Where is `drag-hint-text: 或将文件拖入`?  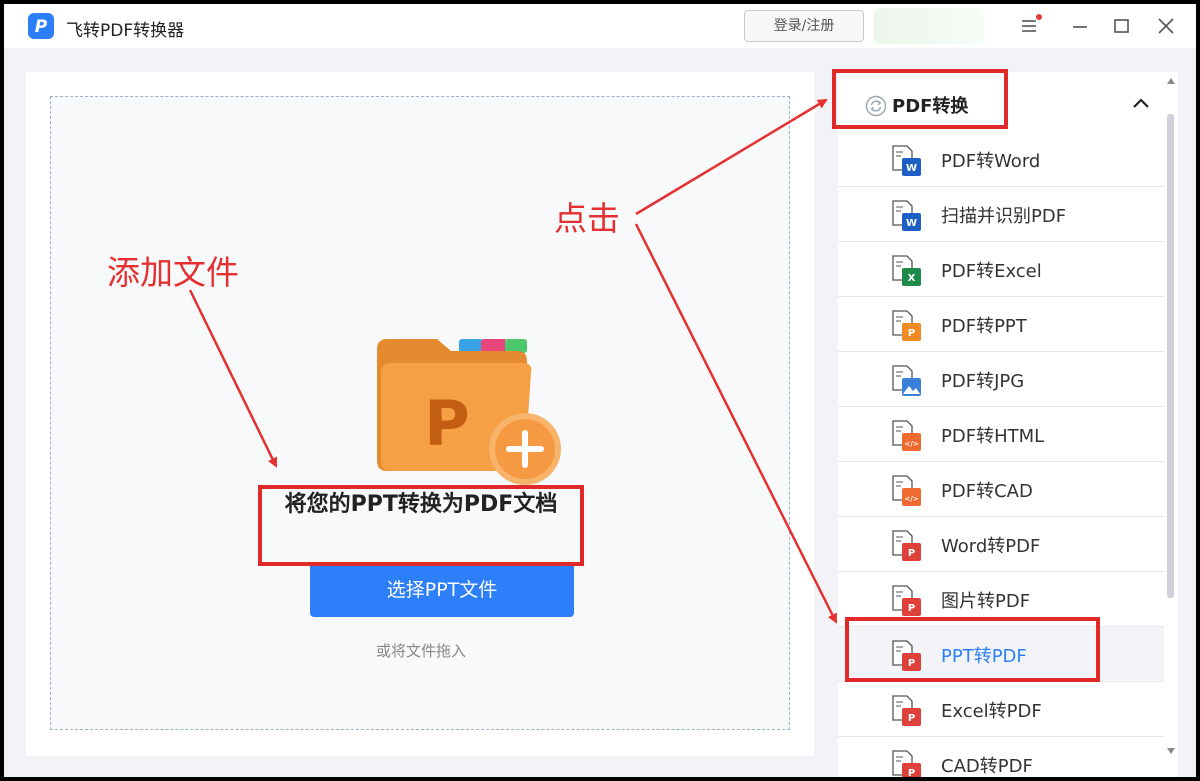
drag-hint-text: 或将文件拖入 is located at coordinates (420, 651).